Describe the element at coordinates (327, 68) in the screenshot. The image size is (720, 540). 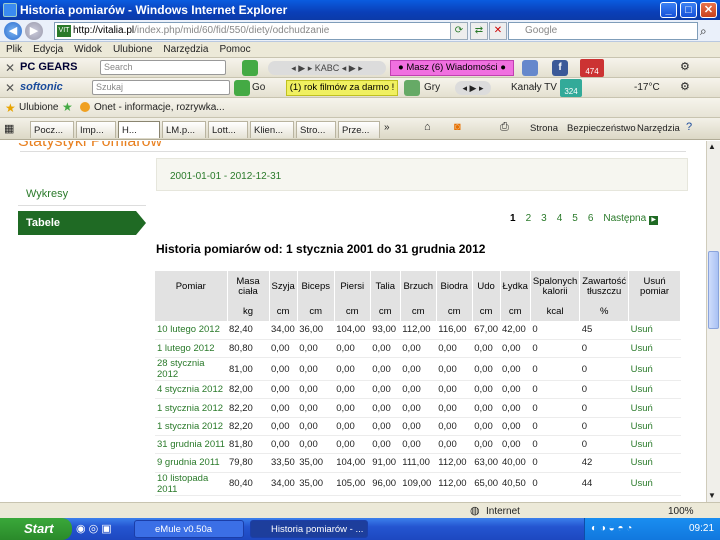
I see `radio-player: ◂ ▶ ▸ KABC ◂ ▶ ▸` at that location.